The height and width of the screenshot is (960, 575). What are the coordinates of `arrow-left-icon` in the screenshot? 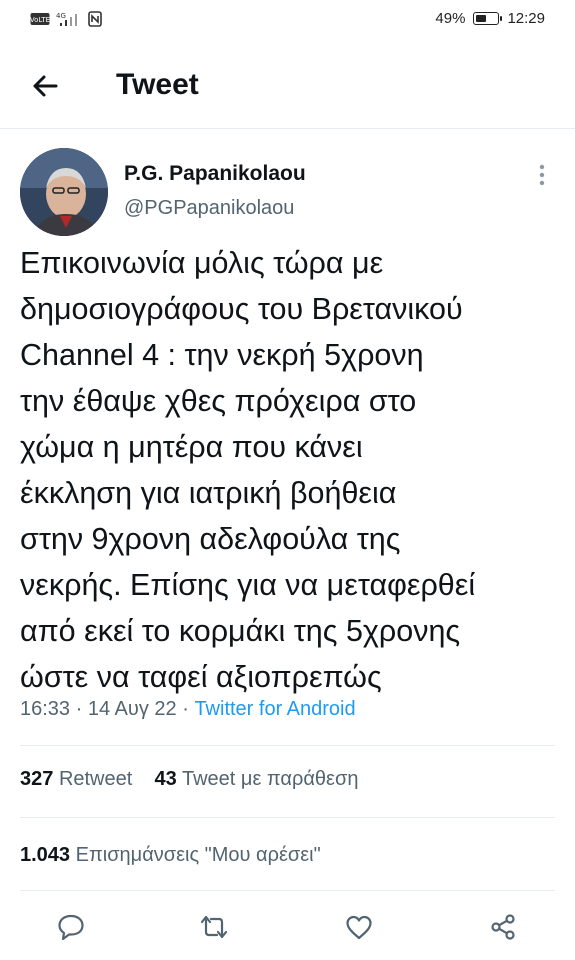 It's located at (45, 86).